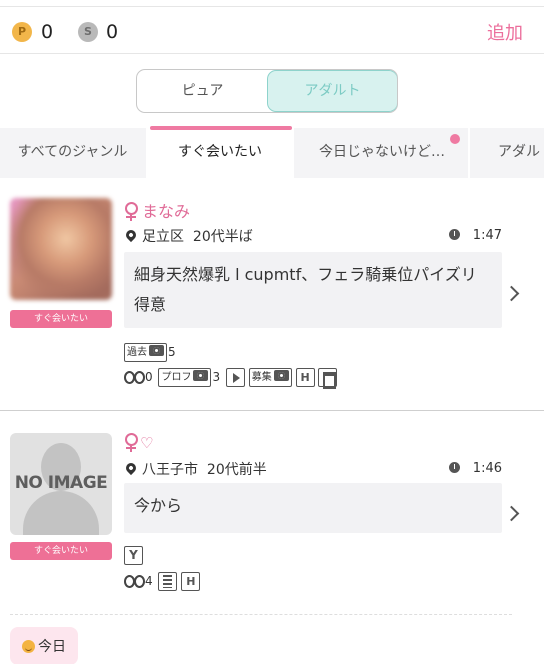 The height and width of the screenshot is (664, 544). Describe the element at coordinates (202, 91) in the screenshot. I see `segment-pure: ピュア` at that location.